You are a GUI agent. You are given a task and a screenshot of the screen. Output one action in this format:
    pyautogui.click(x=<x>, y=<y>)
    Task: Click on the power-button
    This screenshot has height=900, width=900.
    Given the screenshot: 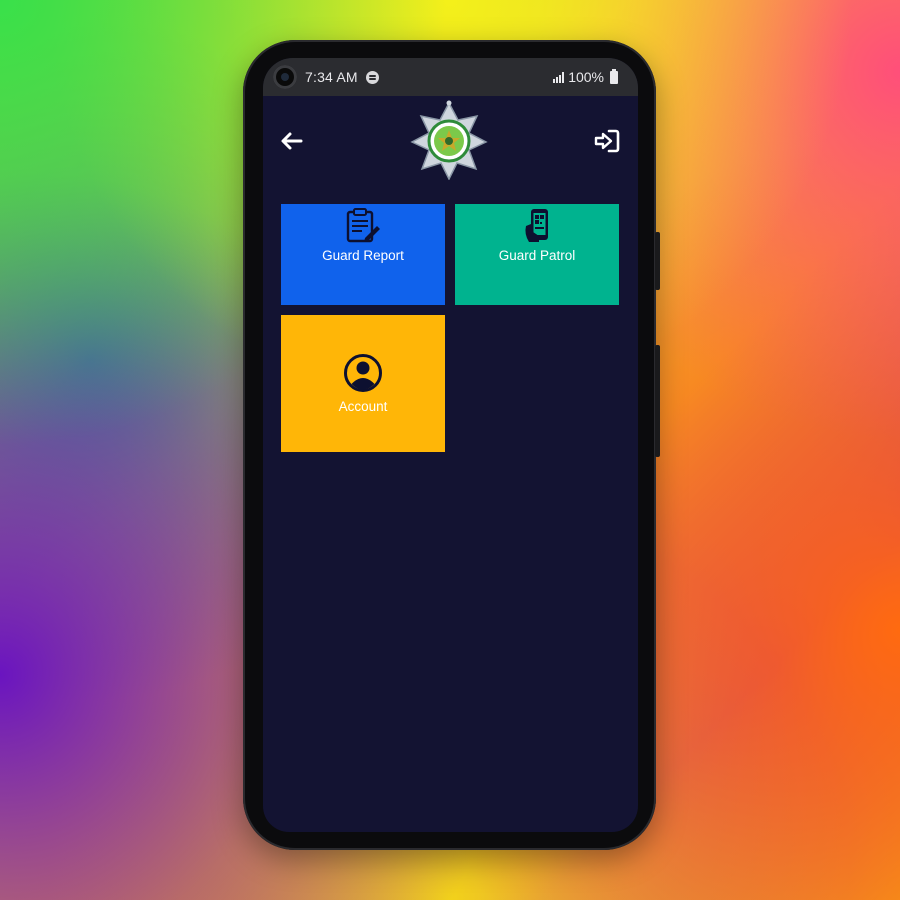 What is the action you would take?
    pyautogui.click(x=657, y=401)
    